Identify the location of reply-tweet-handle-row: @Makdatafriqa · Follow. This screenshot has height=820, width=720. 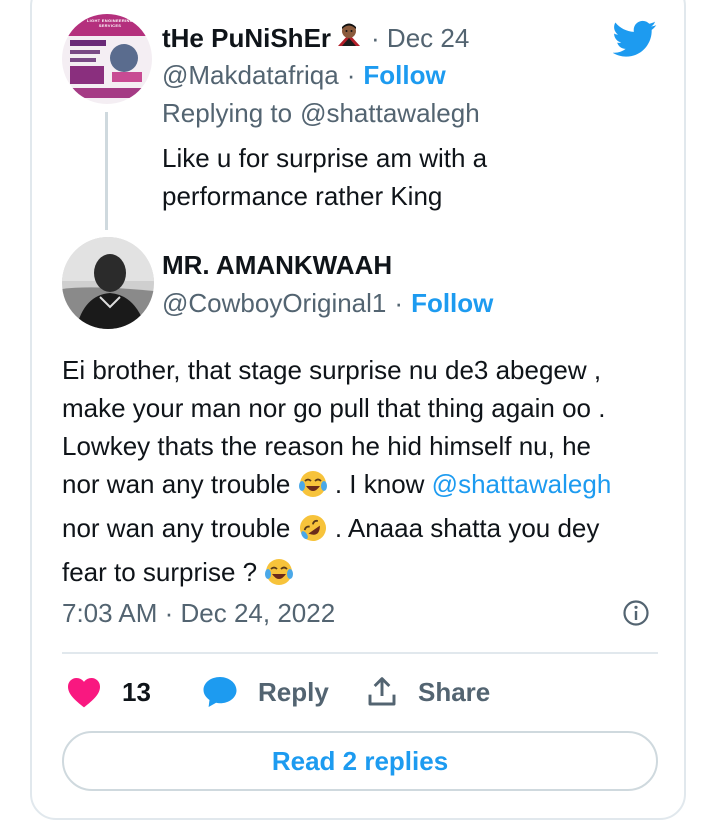
(304, 75).